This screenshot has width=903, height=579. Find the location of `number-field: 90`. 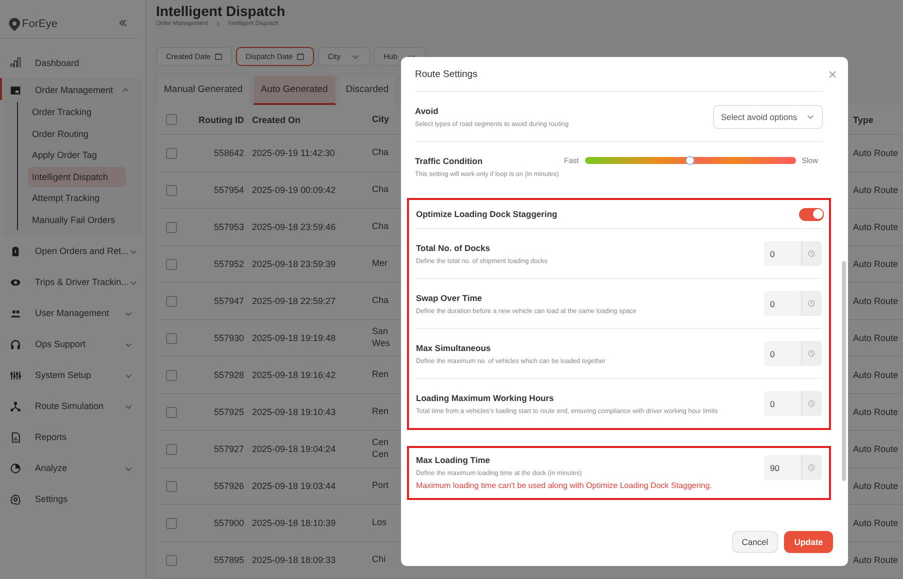

number-field: 90 is located at coordinates (793, 467).